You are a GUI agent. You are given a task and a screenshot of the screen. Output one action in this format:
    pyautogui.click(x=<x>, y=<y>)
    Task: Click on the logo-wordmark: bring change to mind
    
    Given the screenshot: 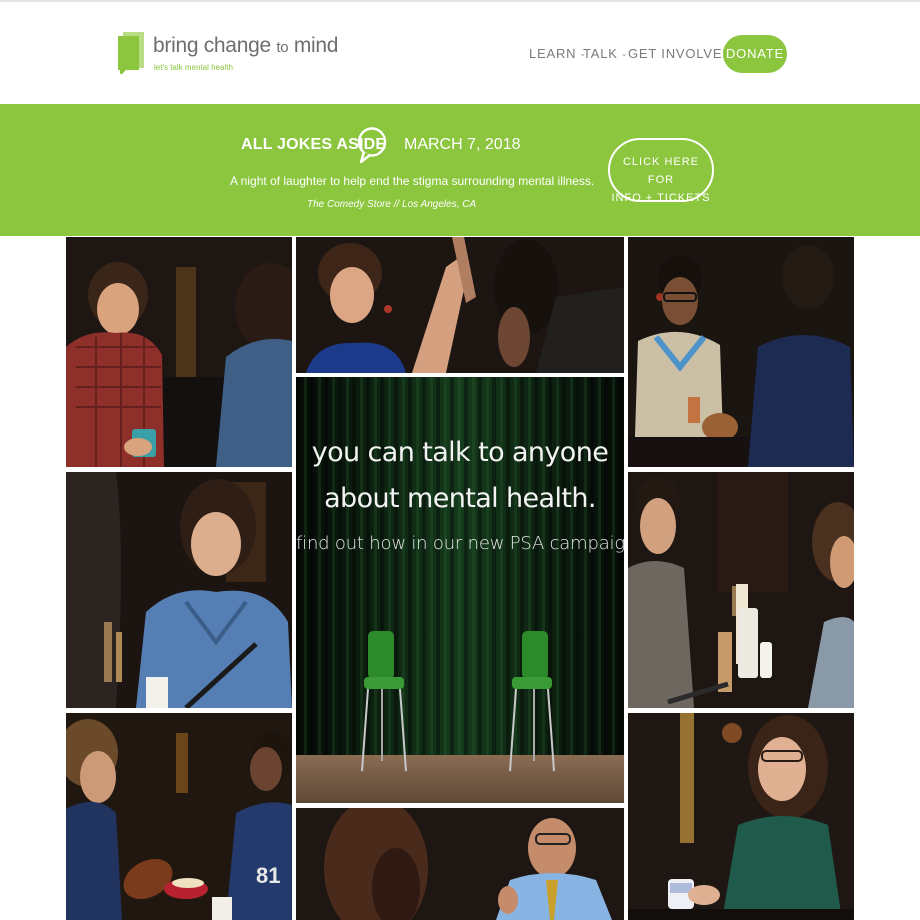 What is the action you would take?
    pyautogui.click(x=245, y=46)
    